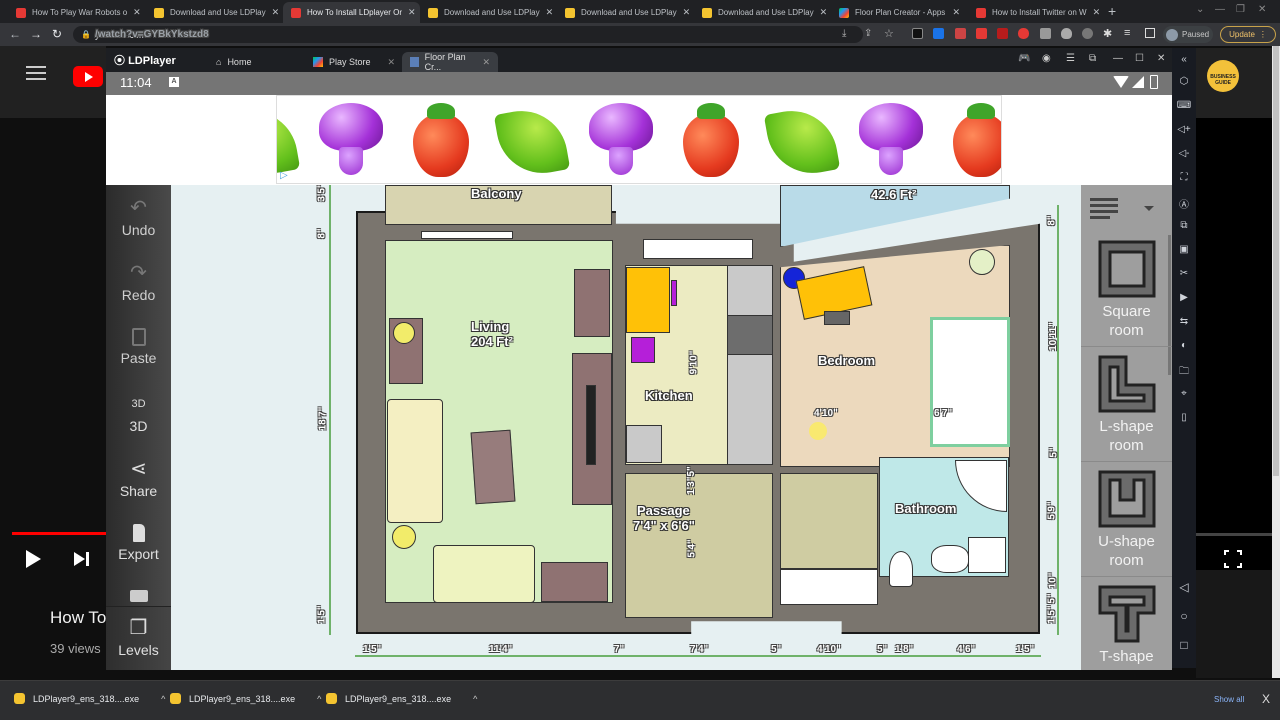 The height and width of the screenshot is (720, 1280). Describe the element at coordinates (960, 33) in the screenshot. I see `extension-new-icon` at that location.